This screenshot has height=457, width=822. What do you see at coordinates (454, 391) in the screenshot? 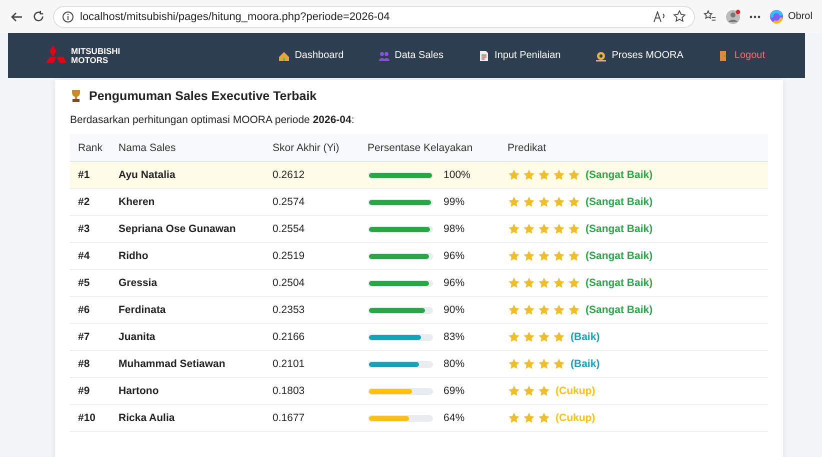
I see `percent-text: 69%` at bounding box center [454, 391].